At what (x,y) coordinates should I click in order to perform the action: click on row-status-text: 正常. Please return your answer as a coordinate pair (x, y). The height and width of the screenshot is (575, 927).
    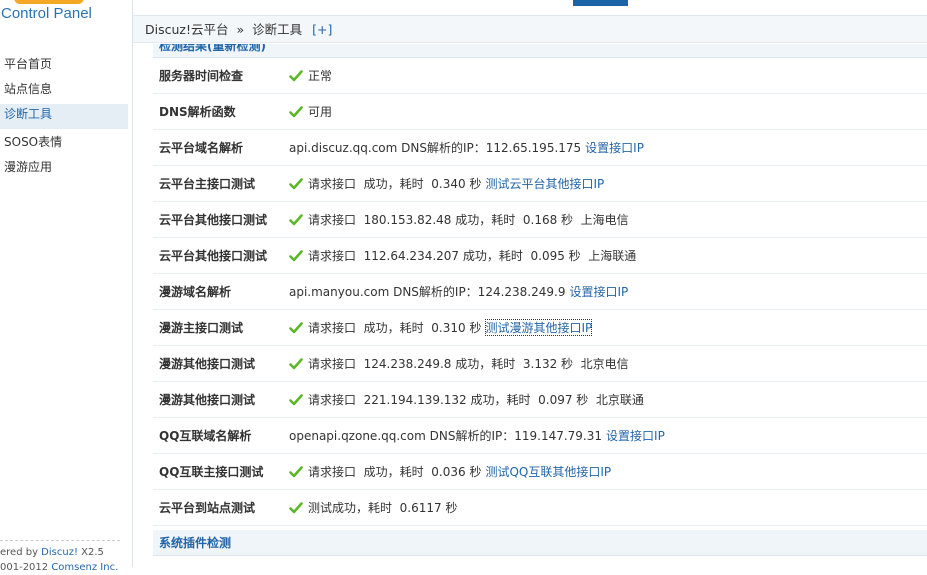
    Looking at the image, I should click on (320, 76).